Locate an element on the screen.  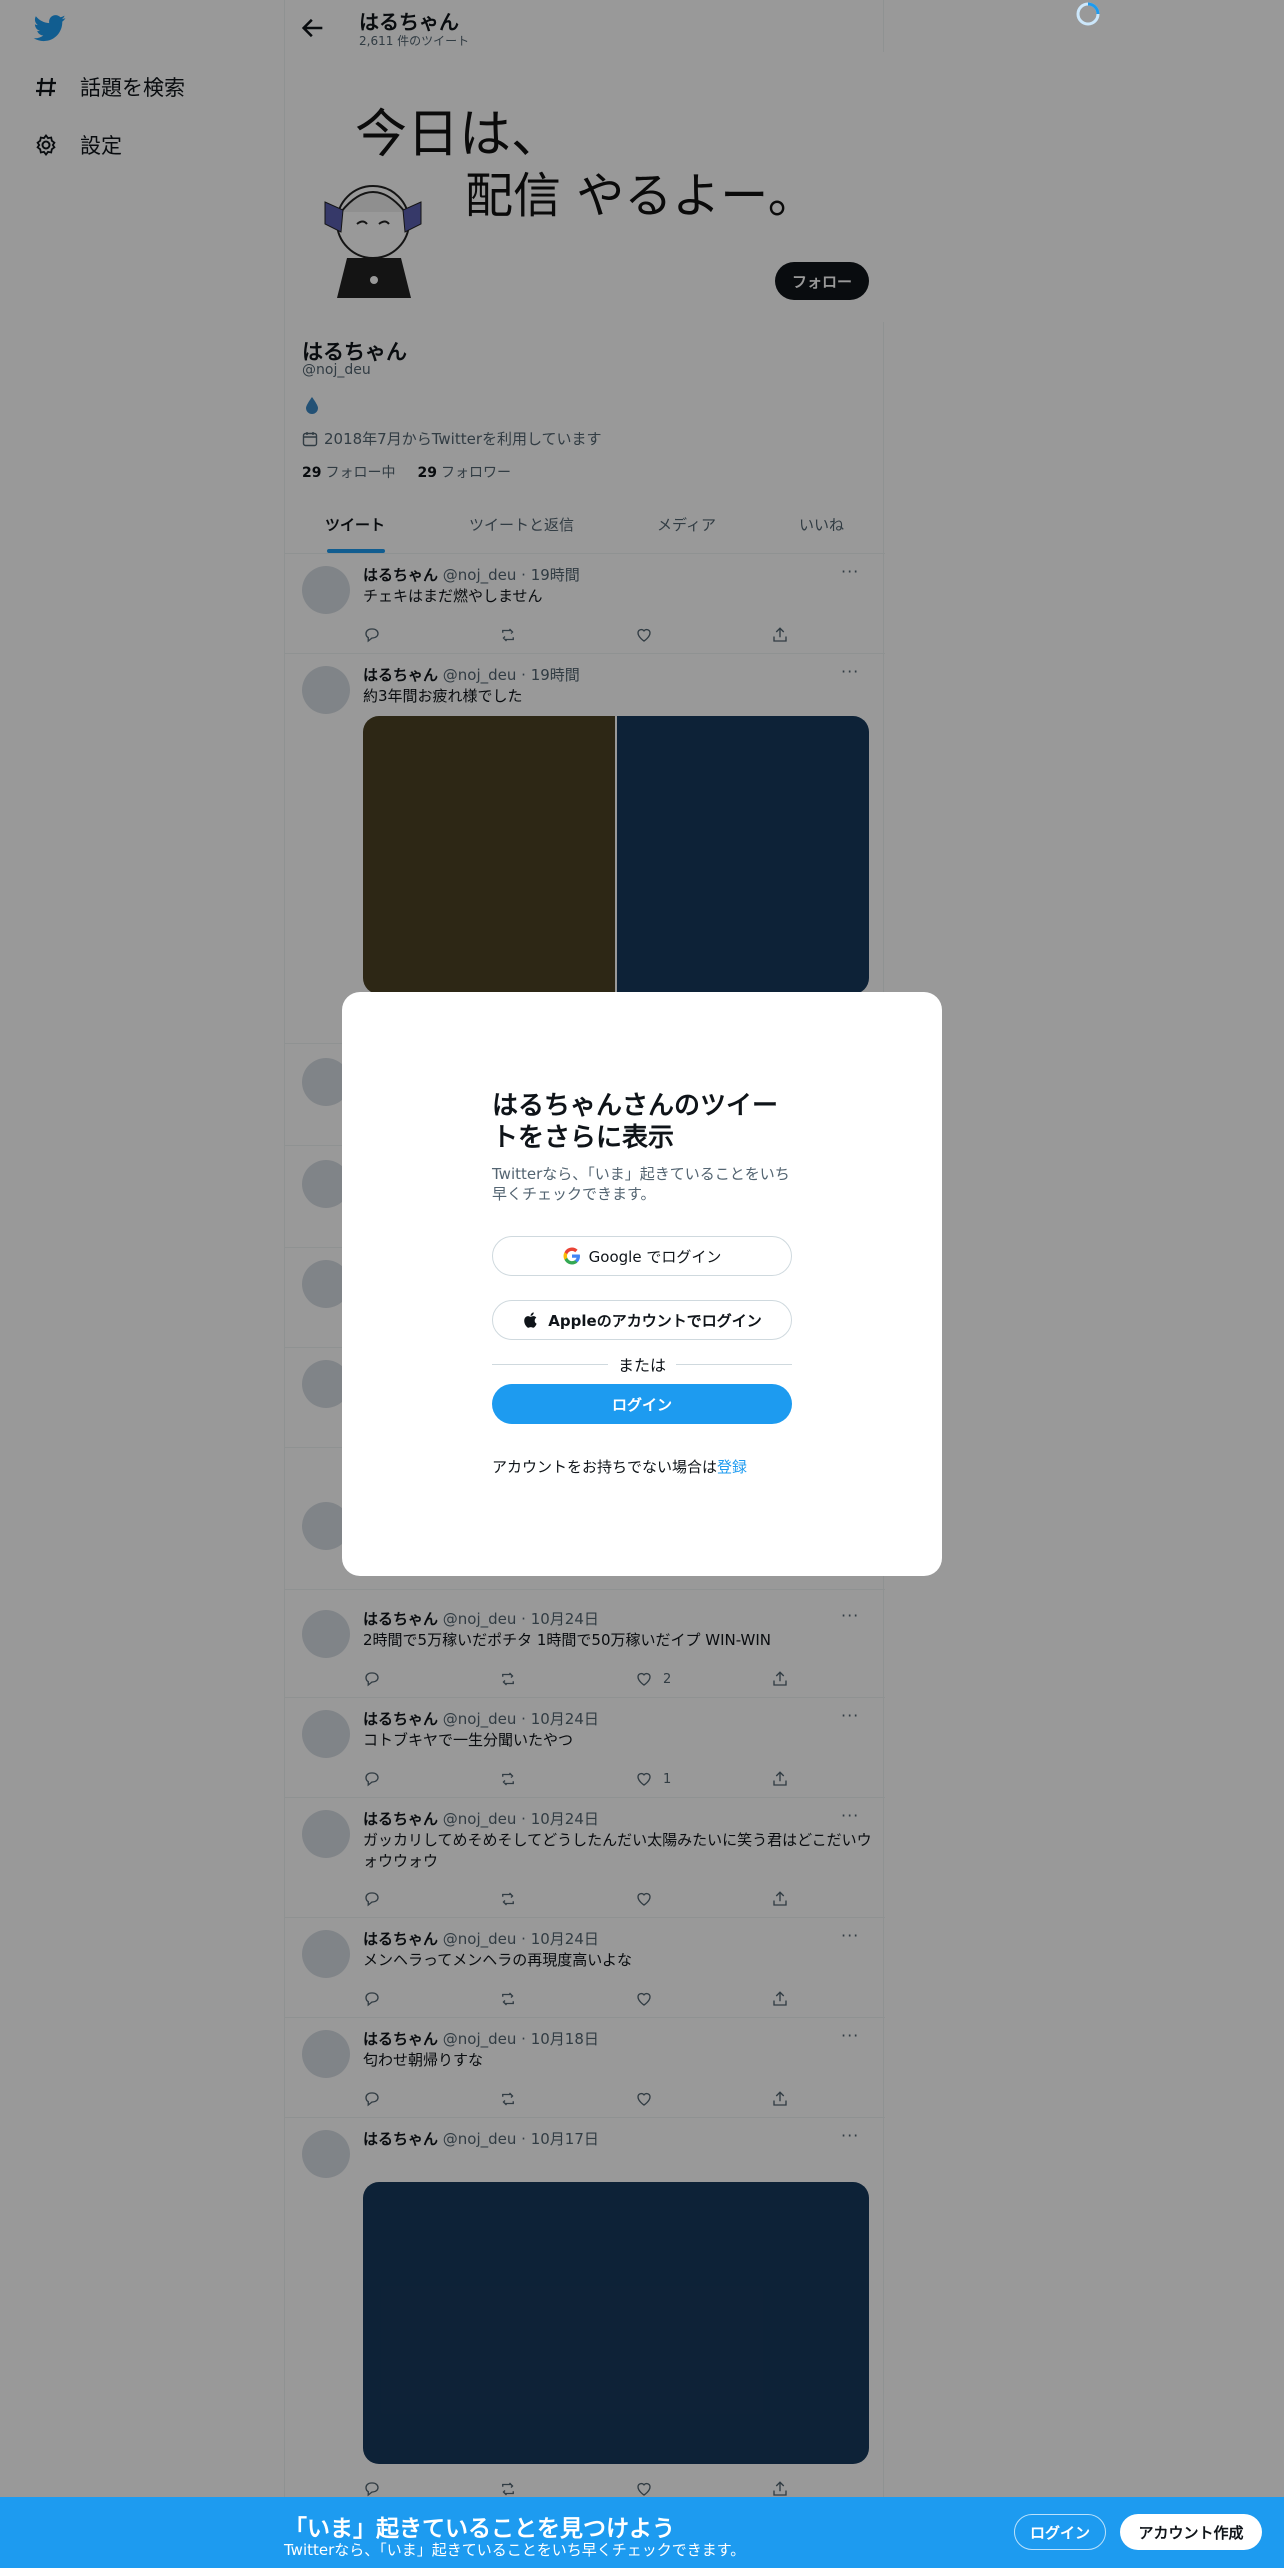
bottom-login-button: ログイン is located at coordinates (1060, 2532).